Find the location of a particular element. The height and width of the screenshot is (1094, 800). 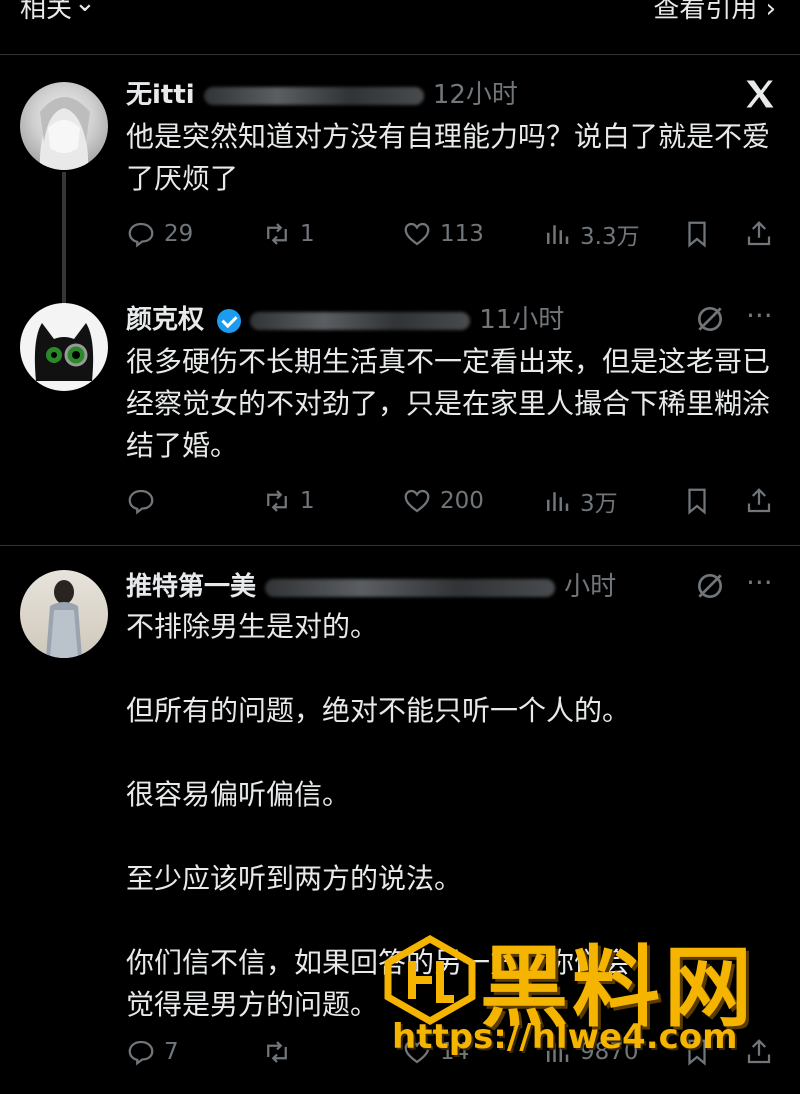

avatar-photo-icon is located at coordinates (64, 619).